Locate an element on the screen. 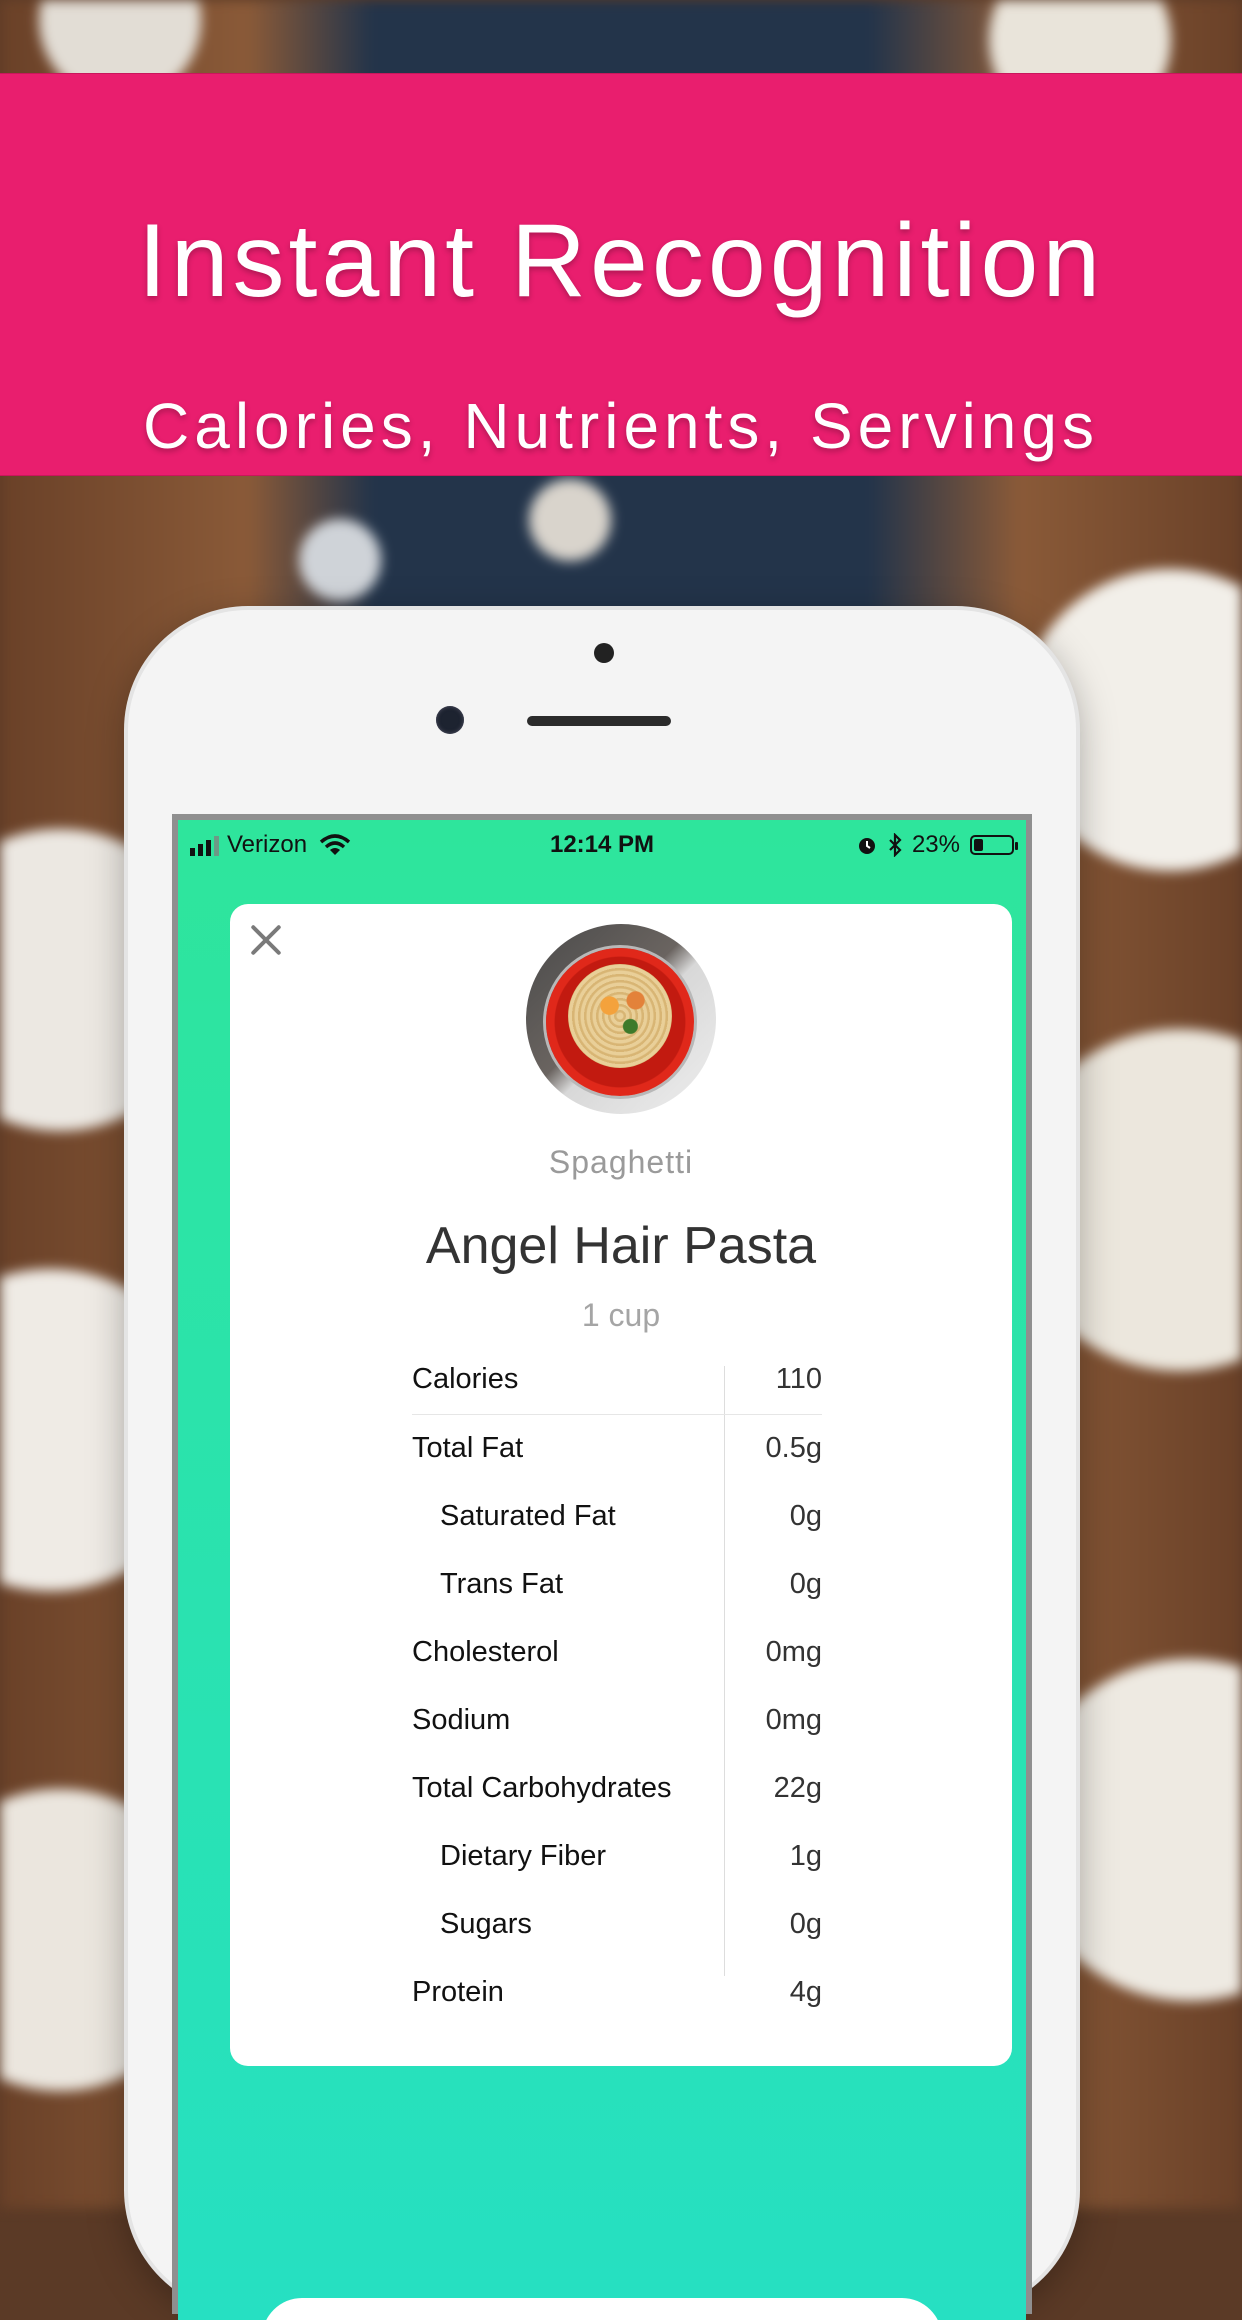  nutrient-value: 110 is located at coordinates (798, 1379).